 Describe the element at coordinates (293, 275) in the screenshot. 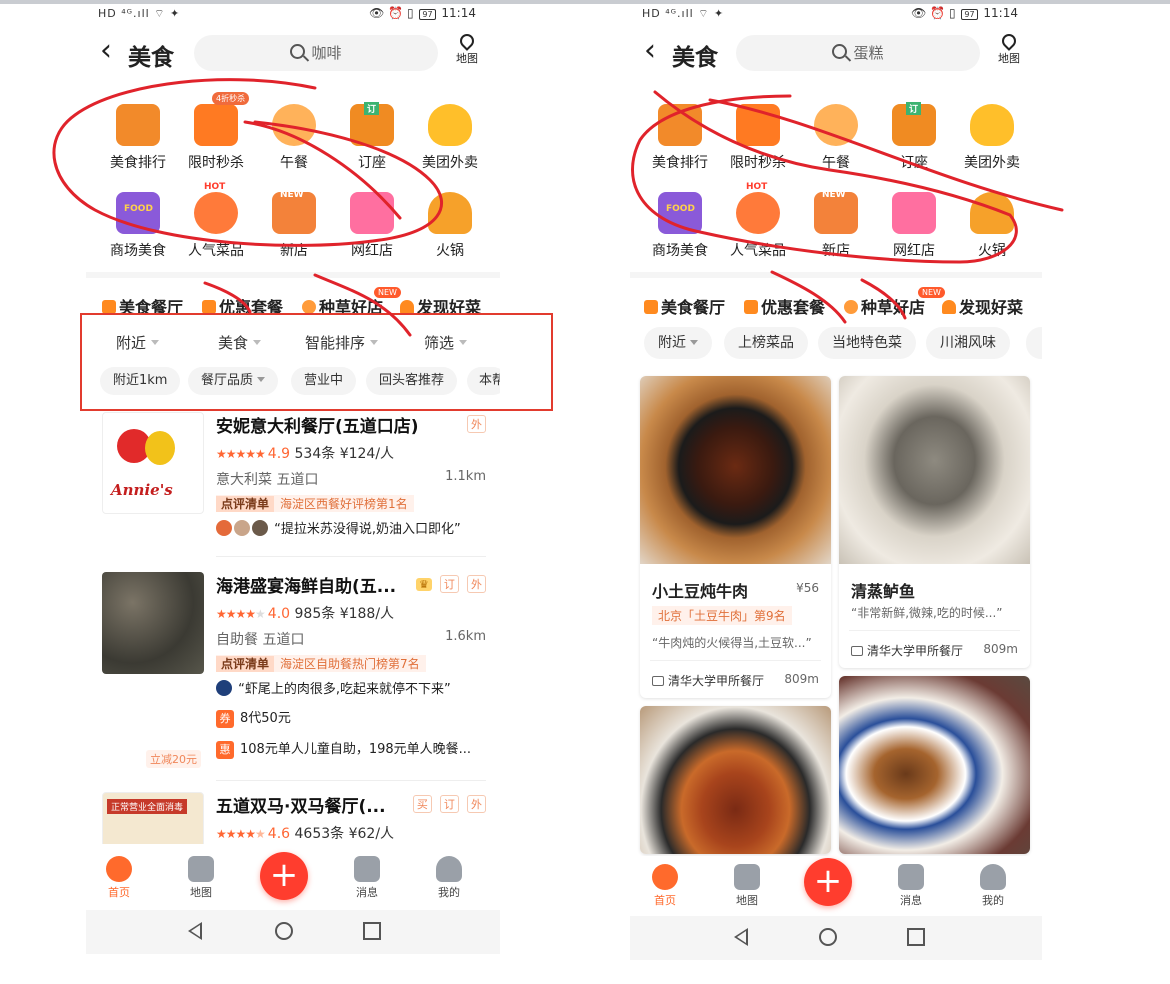

I see `section-divider` at that location.